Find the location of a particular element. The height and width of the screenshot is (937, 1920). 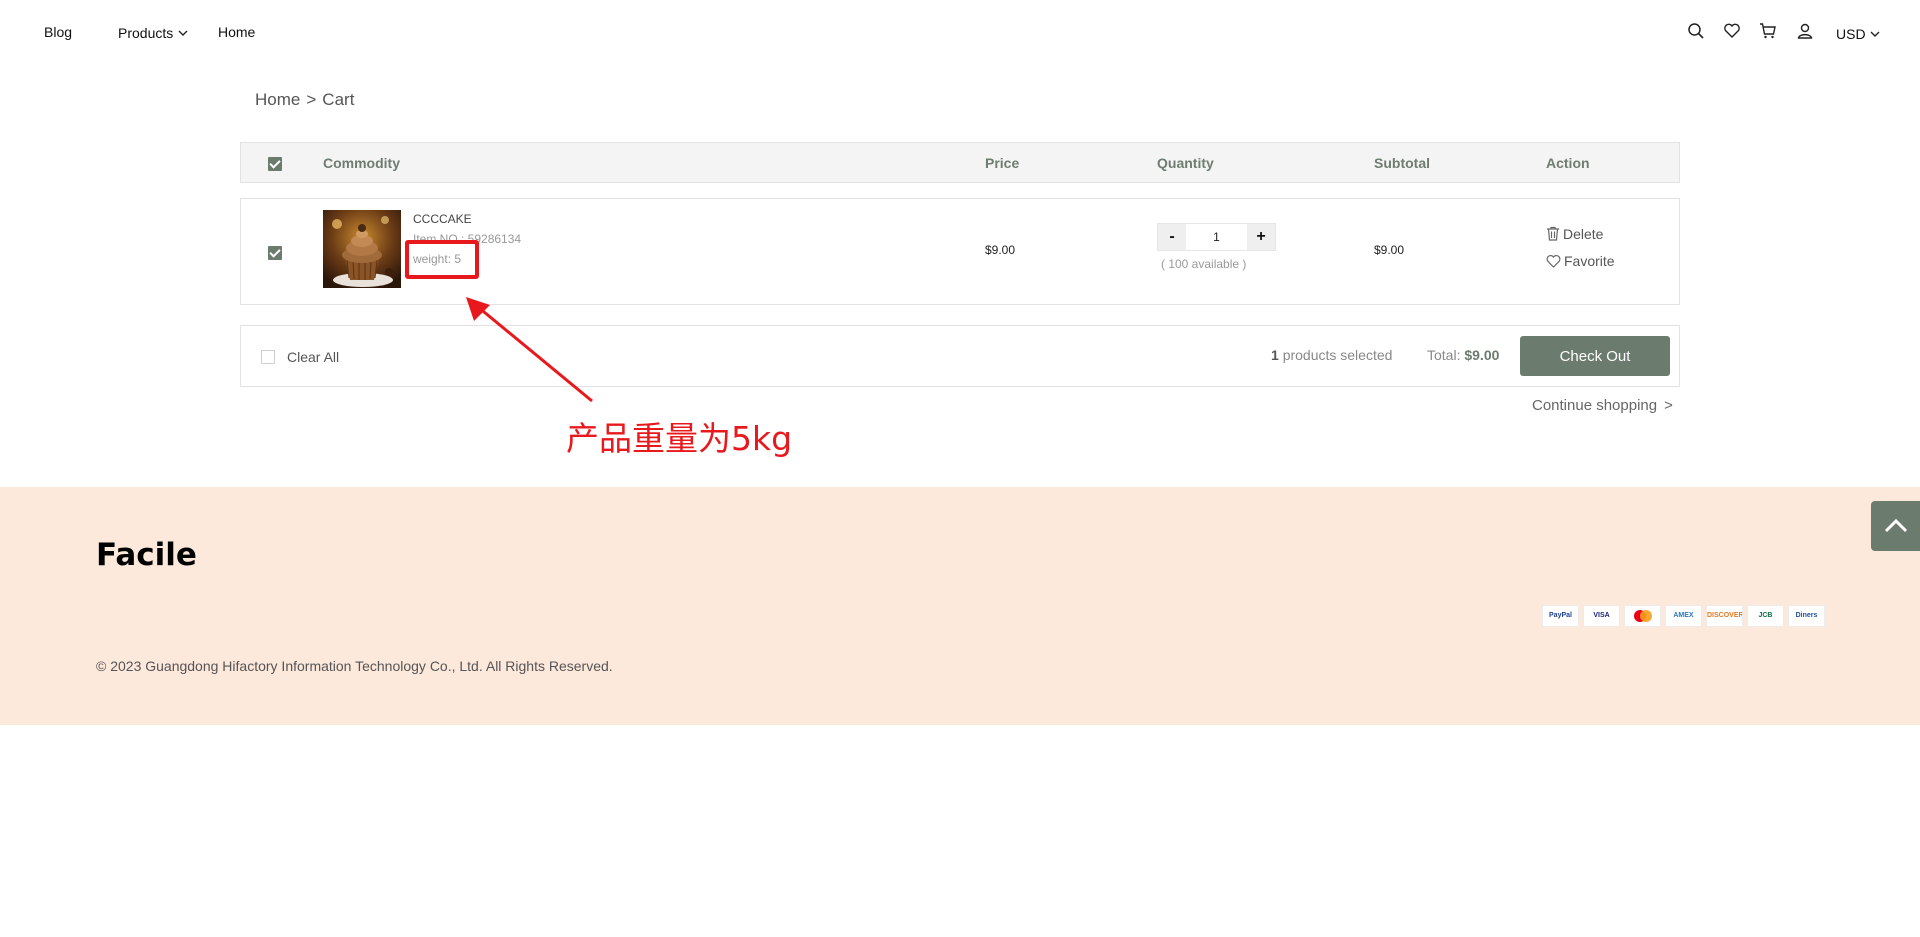

column-commodity: Commodity is located at coordinates (361, 163).